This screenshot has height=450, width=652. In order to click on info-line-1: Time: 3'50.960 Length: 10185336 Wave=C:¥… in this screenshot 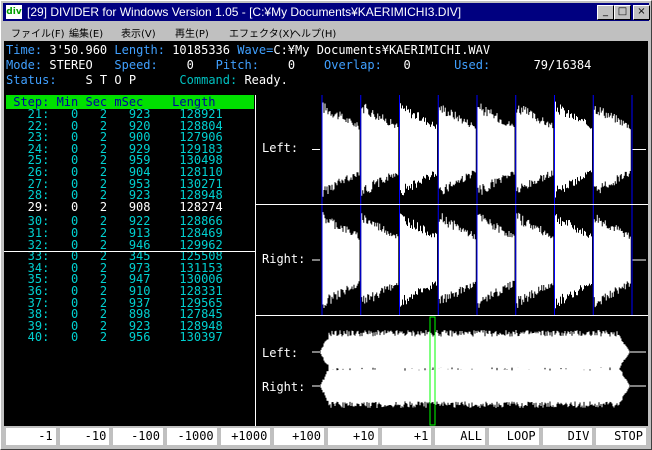, I will do `click(248, 50)`.